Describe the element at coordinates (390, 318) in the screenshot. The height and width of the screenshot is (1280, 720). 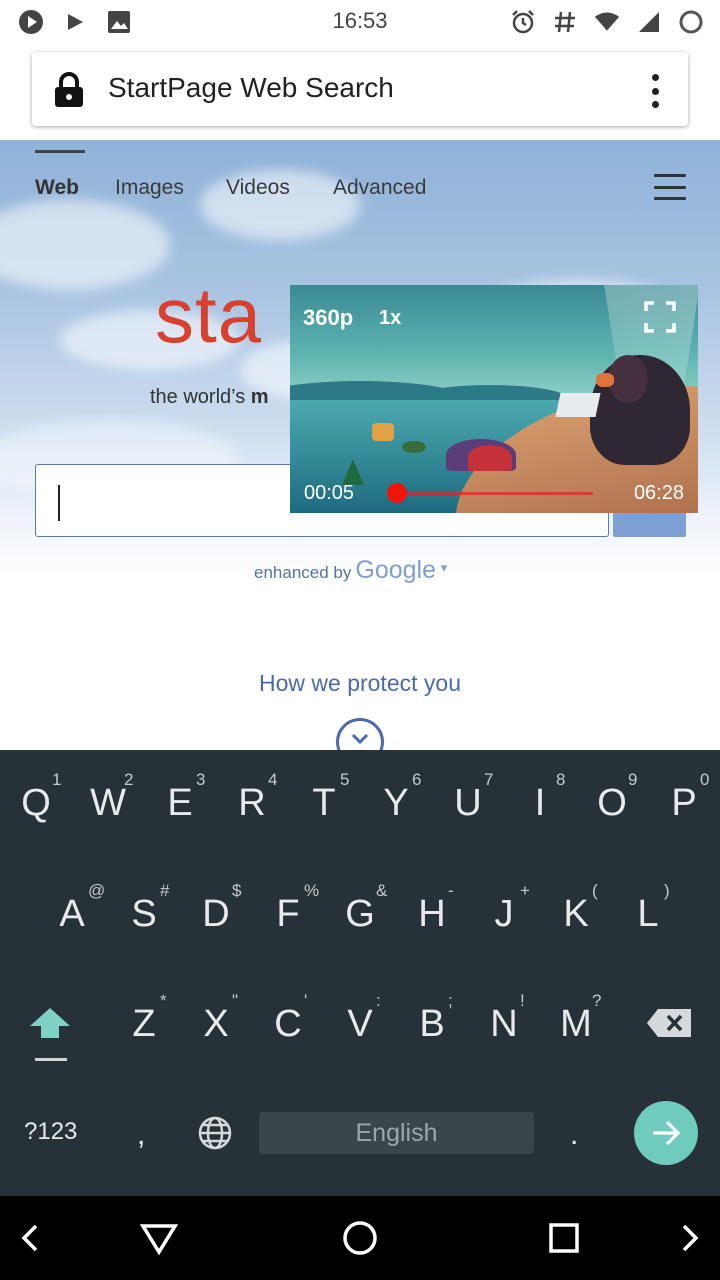
I see `speed-selector: 1x` at that location.